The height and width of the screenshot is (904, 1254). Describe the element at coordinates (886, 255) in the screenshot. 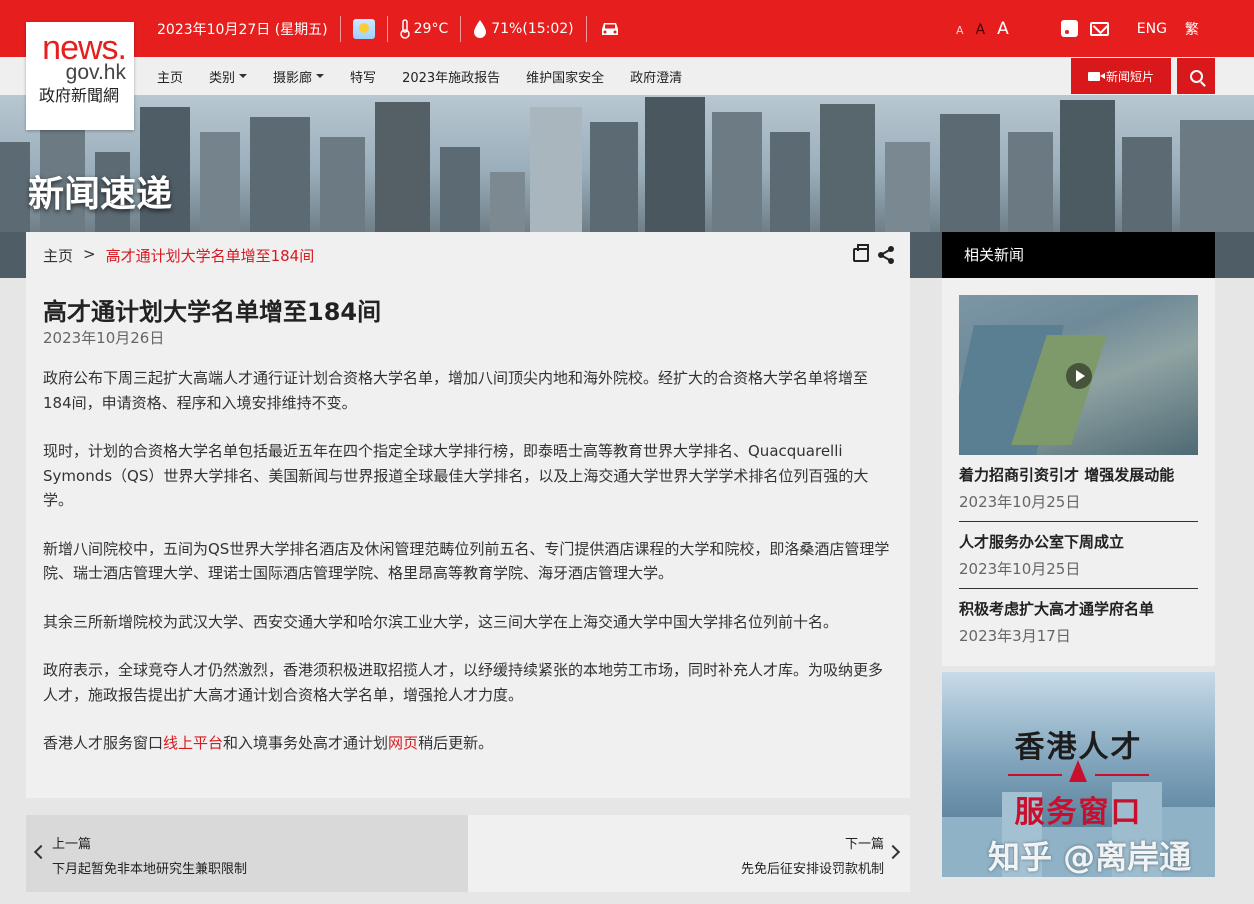

I see `share-icon` at that location.